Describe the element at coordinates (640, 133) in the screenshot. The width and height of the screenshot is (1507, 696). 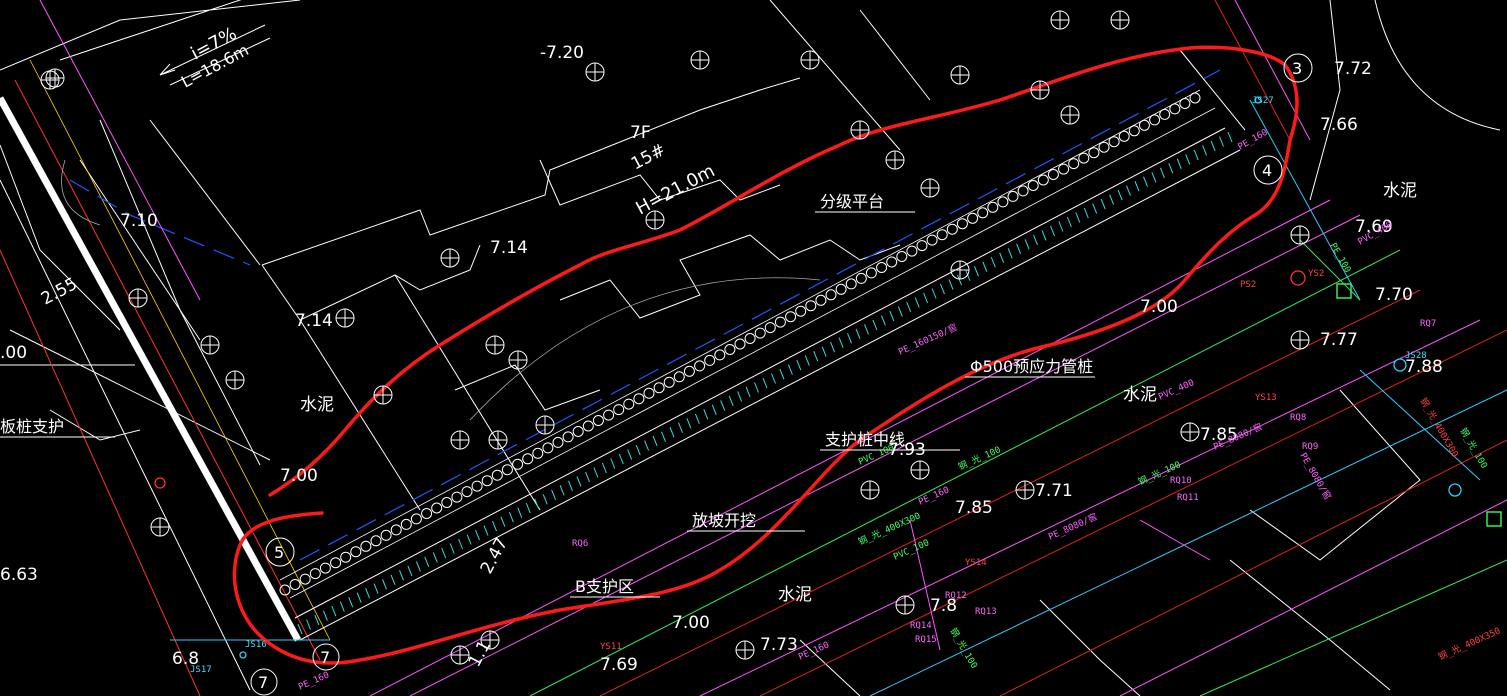
I see `floor-count: 7F` at that location.